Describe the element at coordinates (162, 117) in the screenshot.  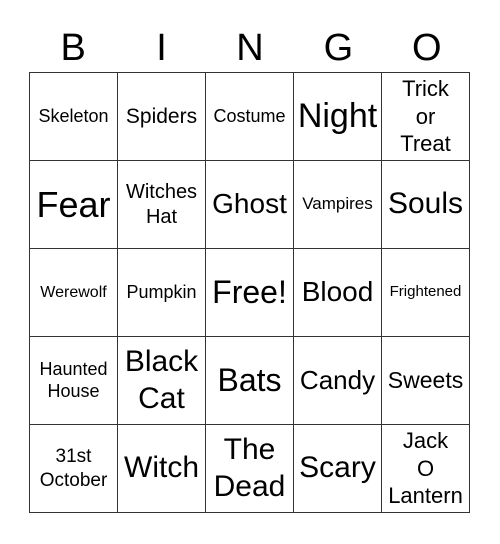
I see `bingo-cell: Spiders` at that location.